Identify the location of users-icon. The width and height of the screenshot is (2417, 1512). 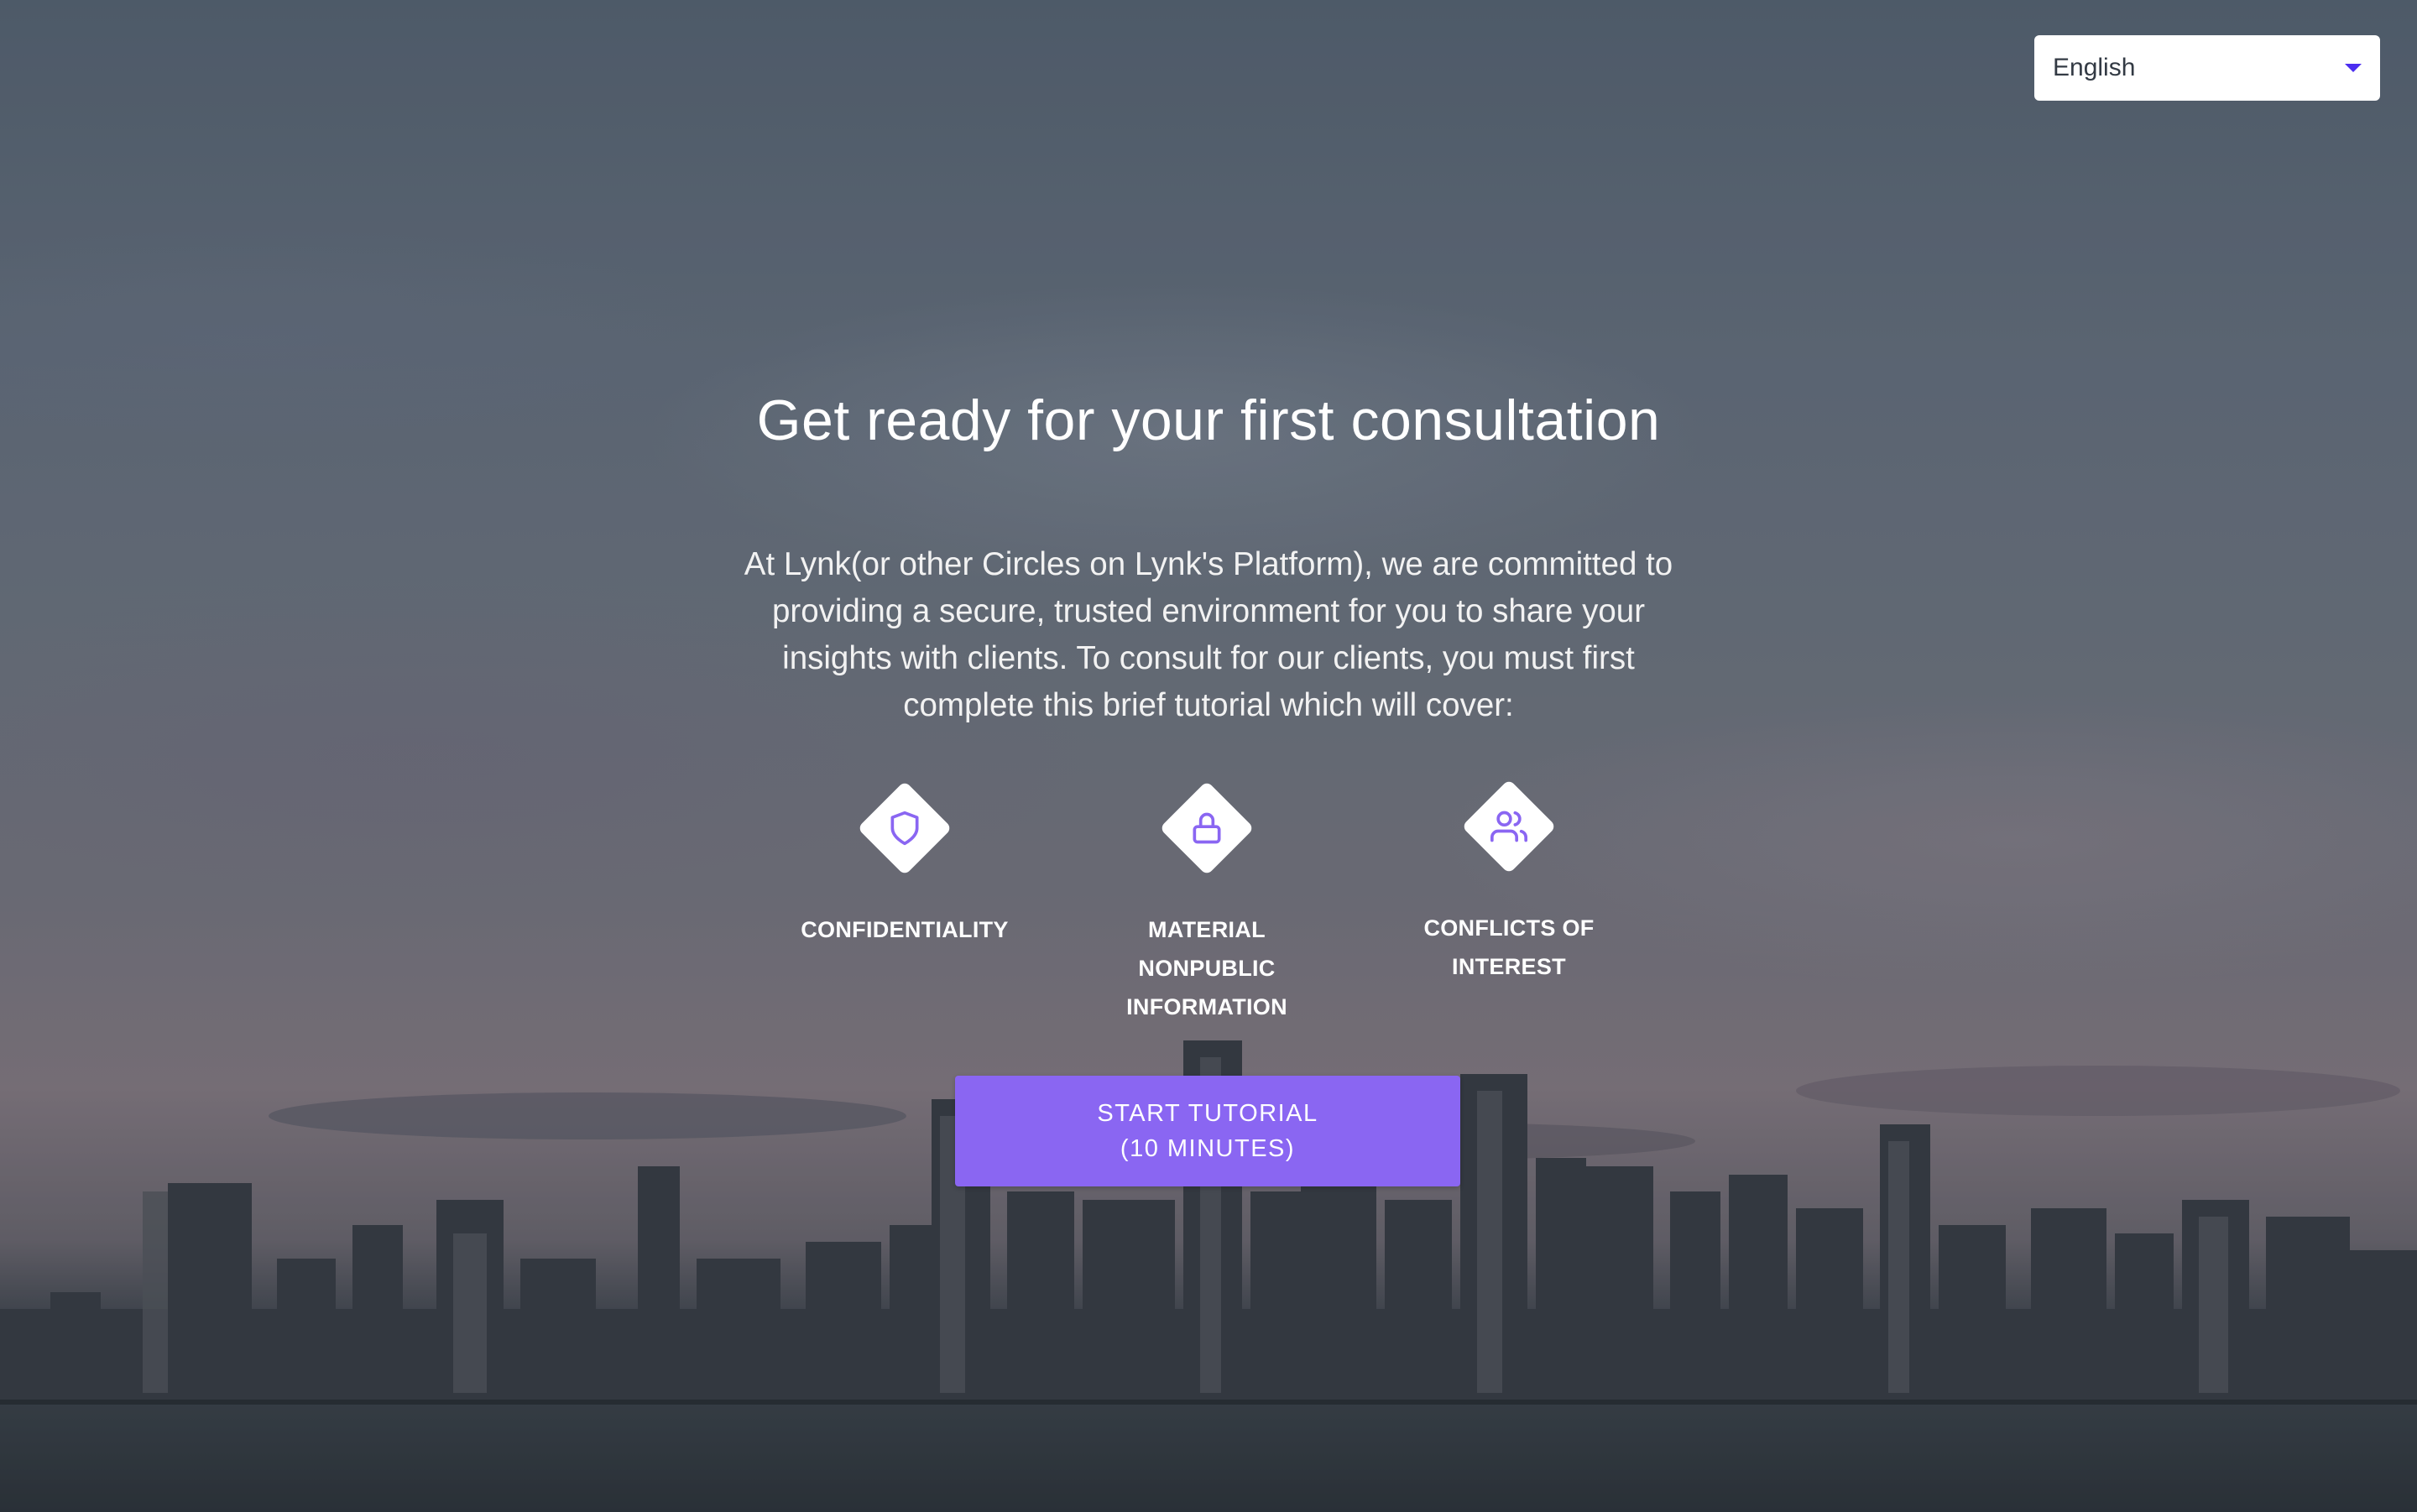
(1508, 826).